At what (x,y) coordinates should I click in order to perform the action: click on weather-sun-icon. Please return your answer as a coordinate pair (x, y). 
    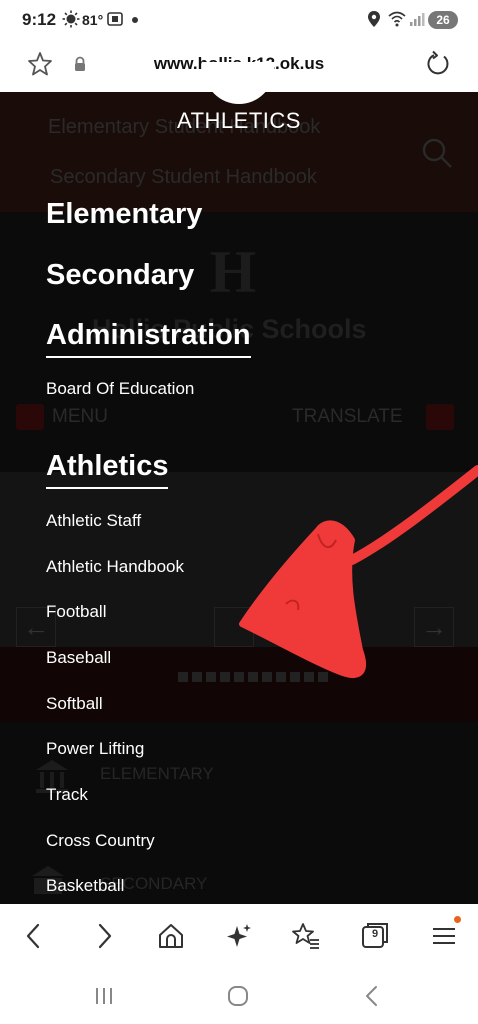
    Looking at the image, I should click on (71, 21).